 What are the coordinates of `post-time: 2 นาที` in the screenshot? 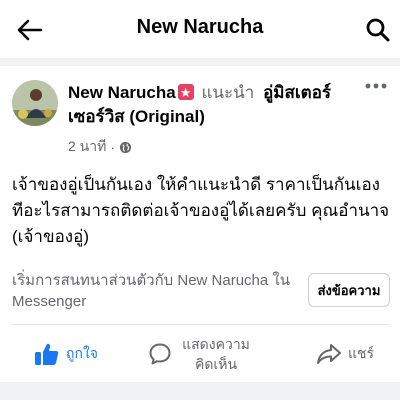 It's located at (87, 147).